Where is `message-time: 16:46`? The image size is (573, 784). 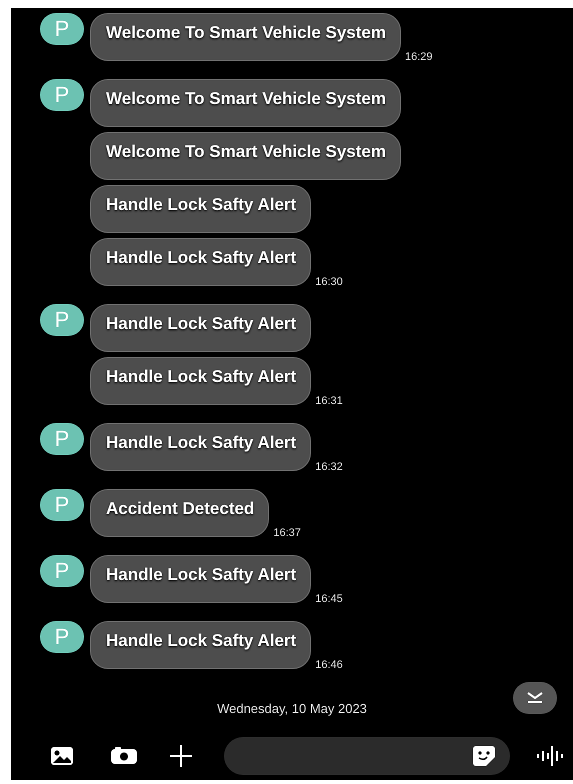 message-time: 16:46 is located at coordinates (329, 665).